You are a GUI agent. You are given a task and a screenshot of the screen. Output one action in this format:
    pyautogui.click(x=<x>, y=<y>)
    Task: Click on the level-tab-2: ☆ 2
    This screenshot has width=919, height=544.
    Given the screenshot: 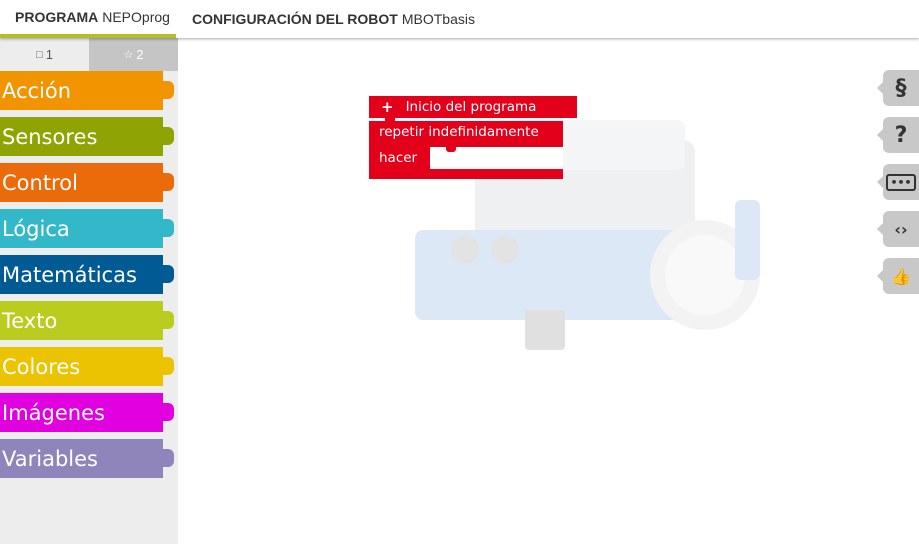 What is the action you would take?
    pyautogui.click(x=133, y=54)
    